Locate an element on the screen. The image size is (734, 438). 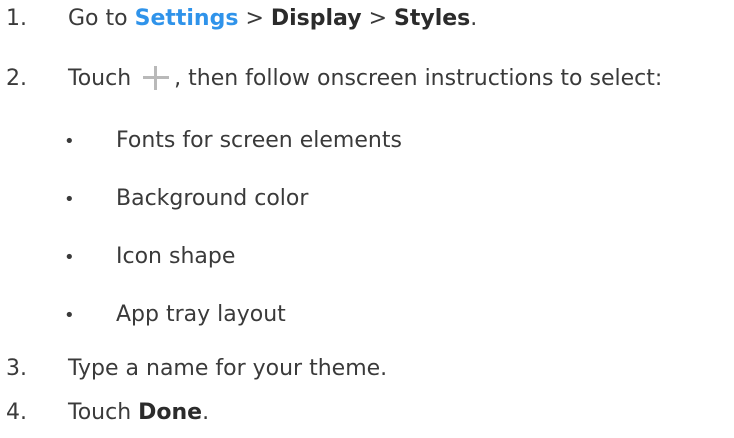
list-item-label: App tray layout is located at coordinates (201, 314).